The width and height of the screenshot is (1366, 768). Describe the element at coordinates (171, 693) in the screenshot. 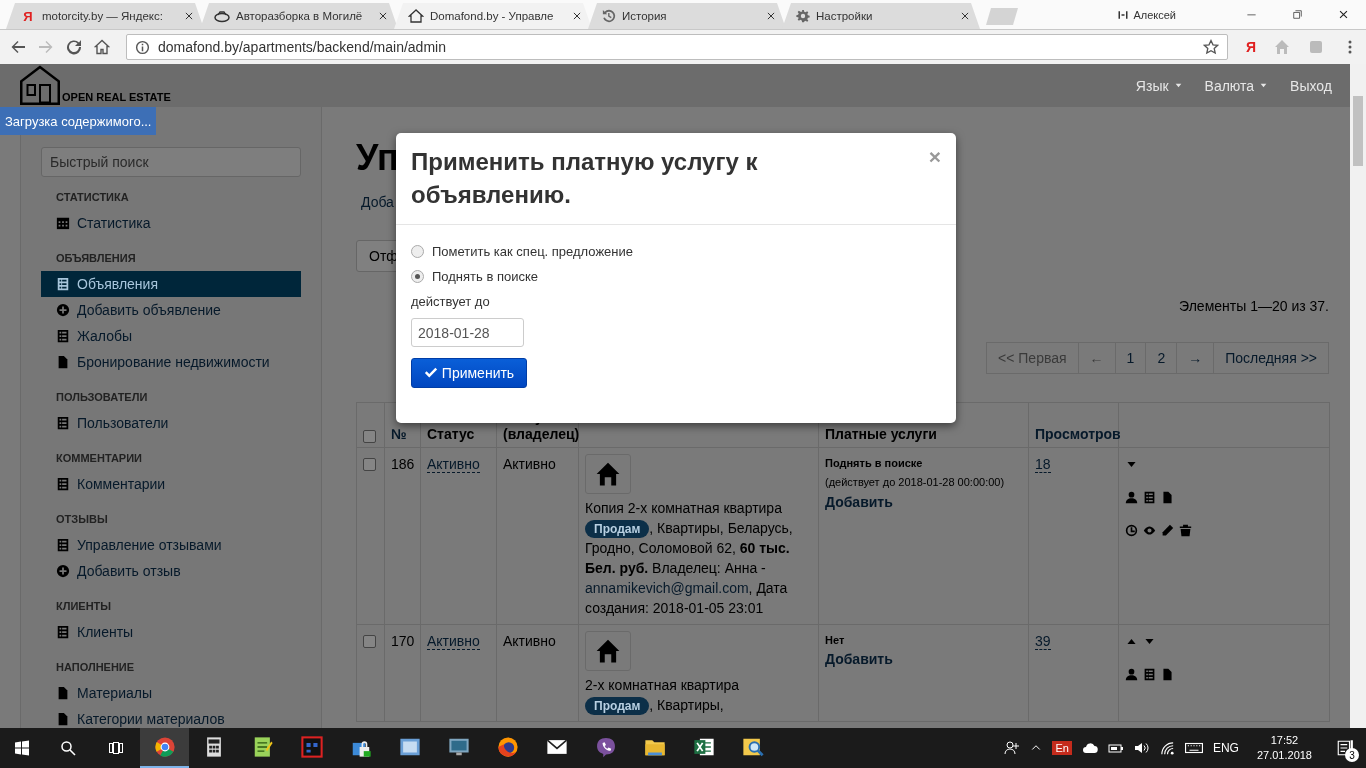

I see `sidebar-item: Материалы` at that location.